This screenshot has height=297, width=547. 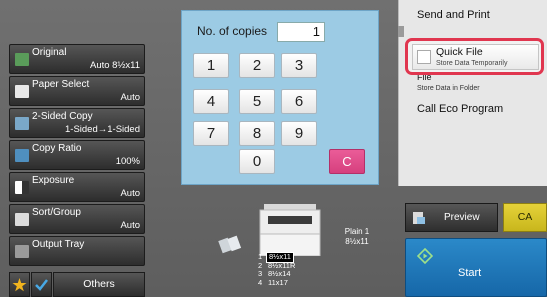 I want to click on output-paper-info: Plain 1 8½x11, so click(x=357, y=237).